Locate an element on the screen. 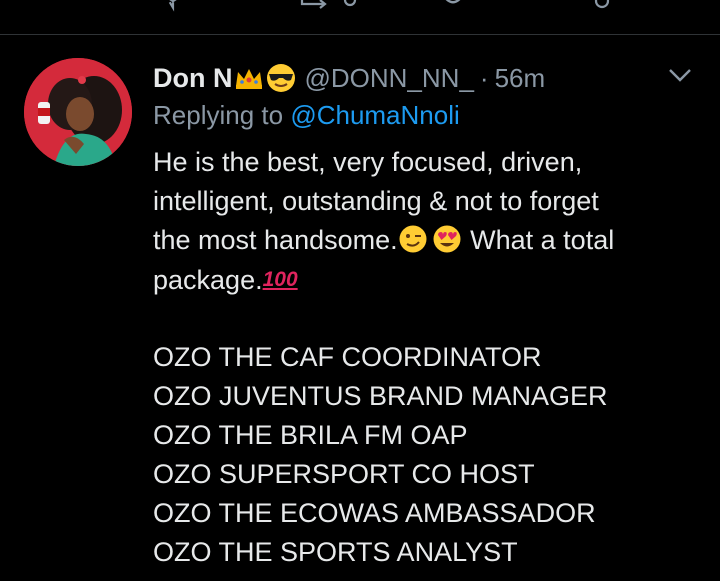 The image size is (720, 581). replying-to-mention: @ChumaNnoli is located at coordinates (374, 115).